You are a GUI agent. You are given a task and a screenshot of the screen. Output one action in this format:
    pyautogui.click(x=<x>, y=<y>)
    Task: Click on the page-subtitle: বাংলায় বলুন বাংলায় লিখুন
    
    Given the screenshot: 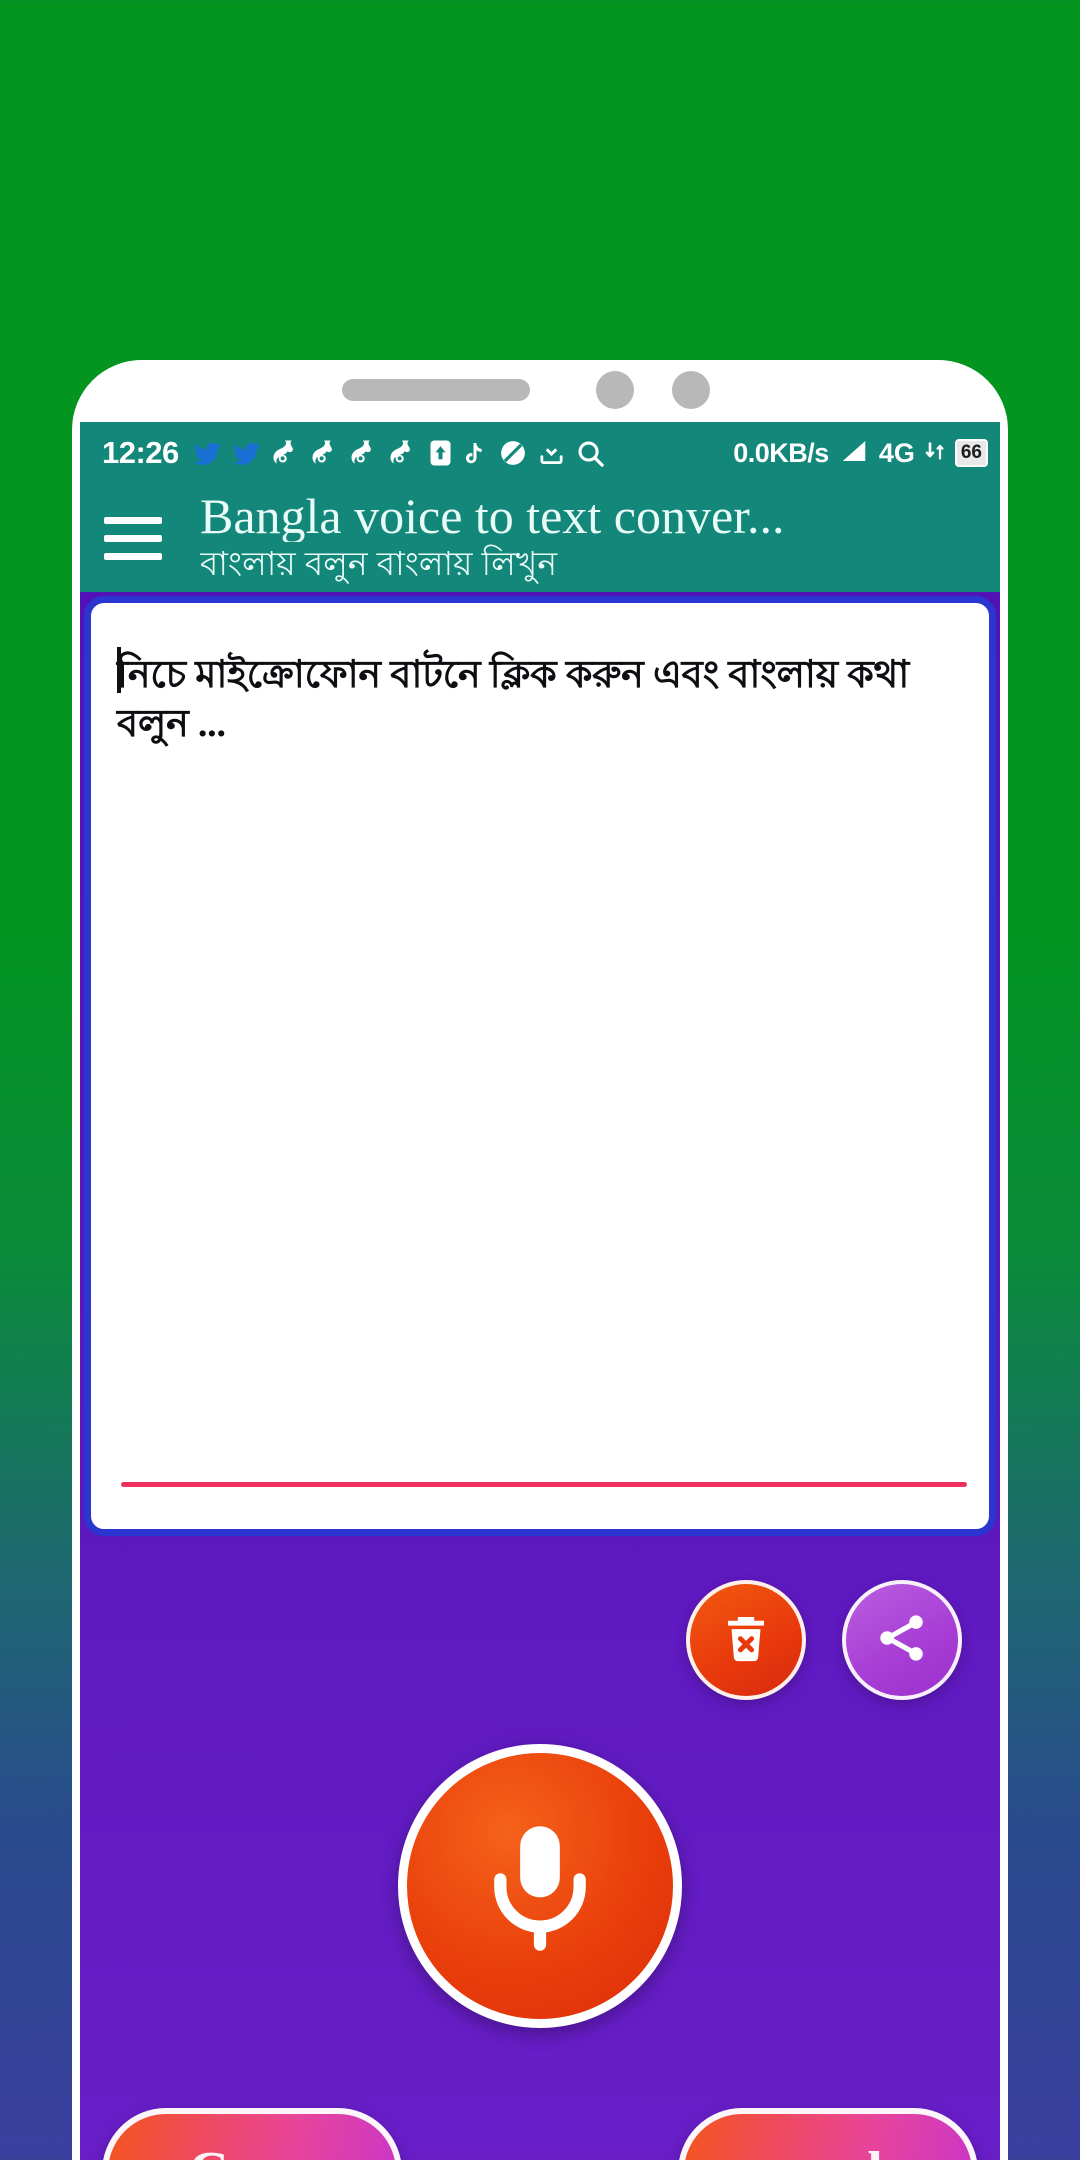 What is the action you would take?
    pyautogui.click(x=379, y=564)
    